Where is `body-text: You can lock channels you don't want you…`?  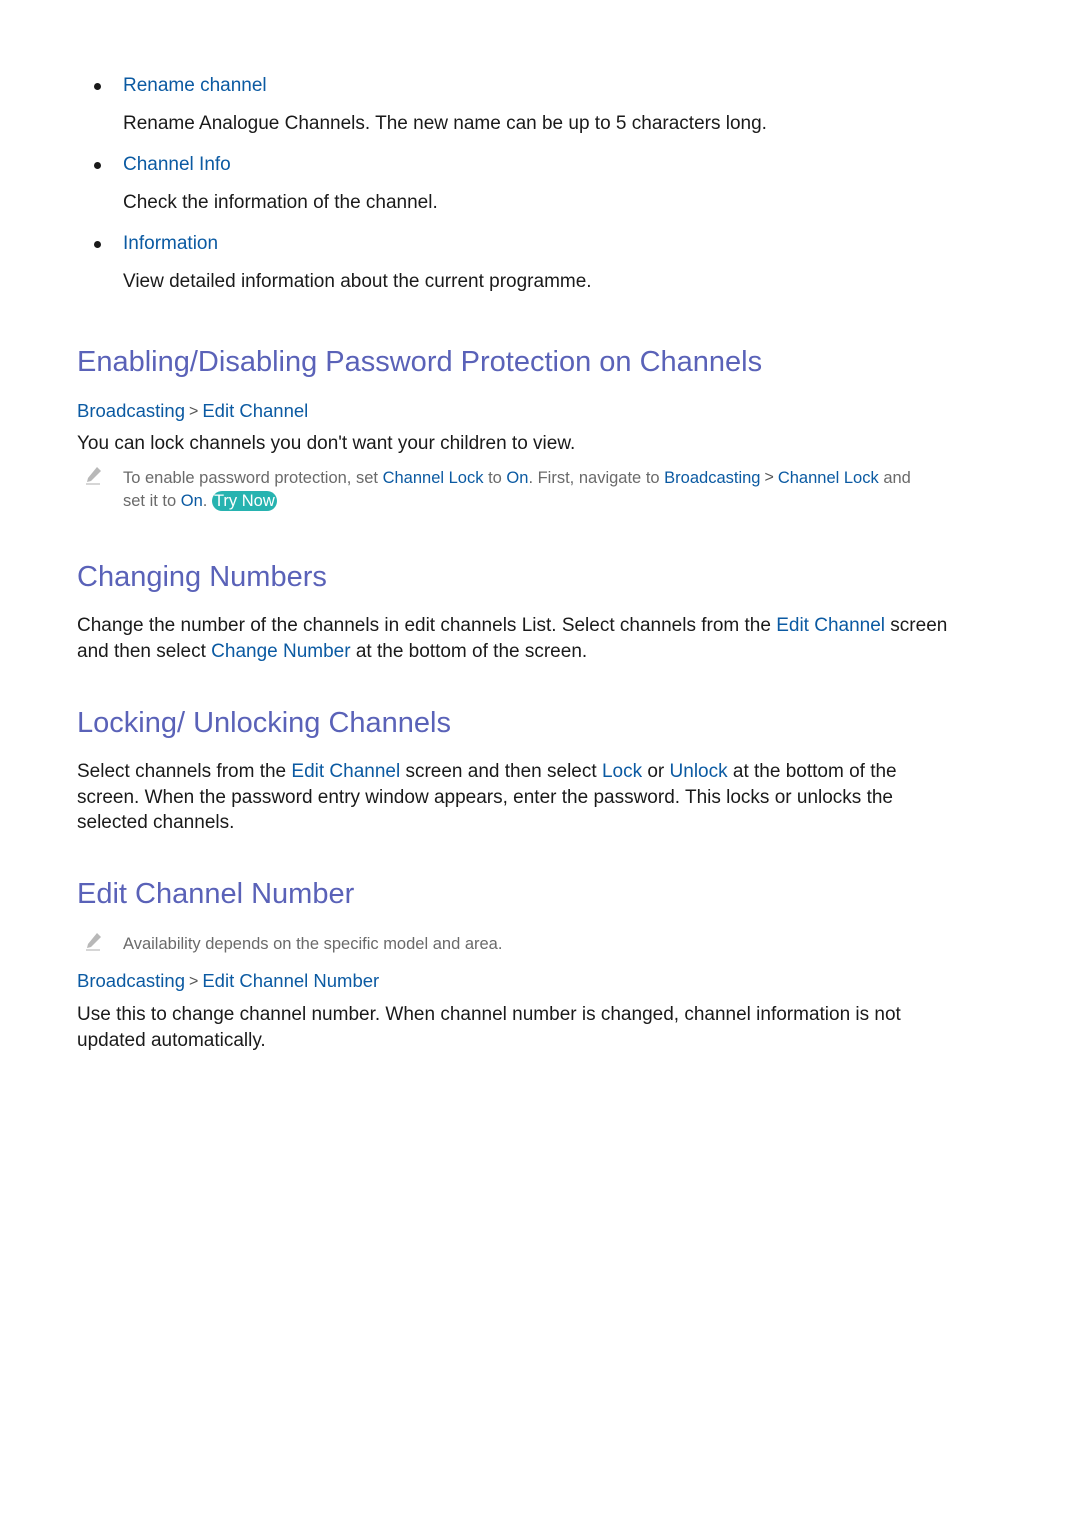
body-text: You can lock channels you don't want you… is located at coordinates (326, 443).